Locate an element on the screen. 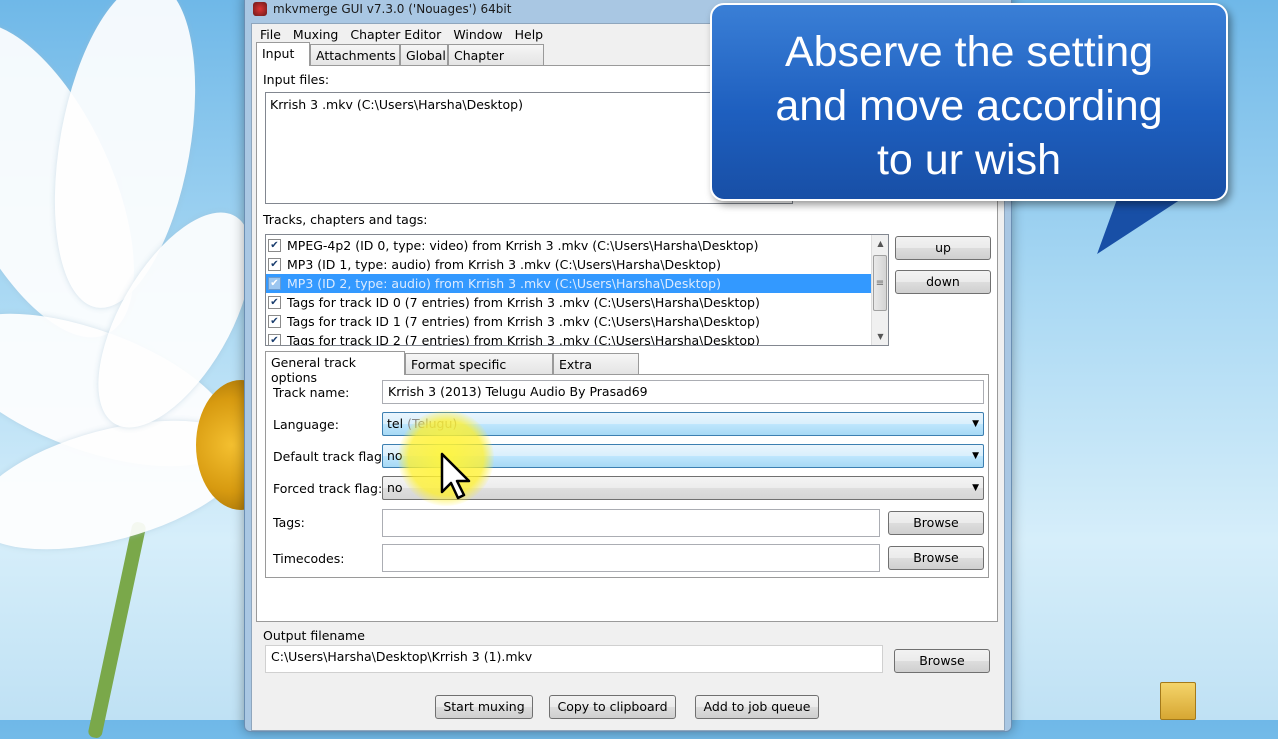 This screenshot has height=739, width=1278. tab-general-track-options: General track options is located at coordinates (335, 368).